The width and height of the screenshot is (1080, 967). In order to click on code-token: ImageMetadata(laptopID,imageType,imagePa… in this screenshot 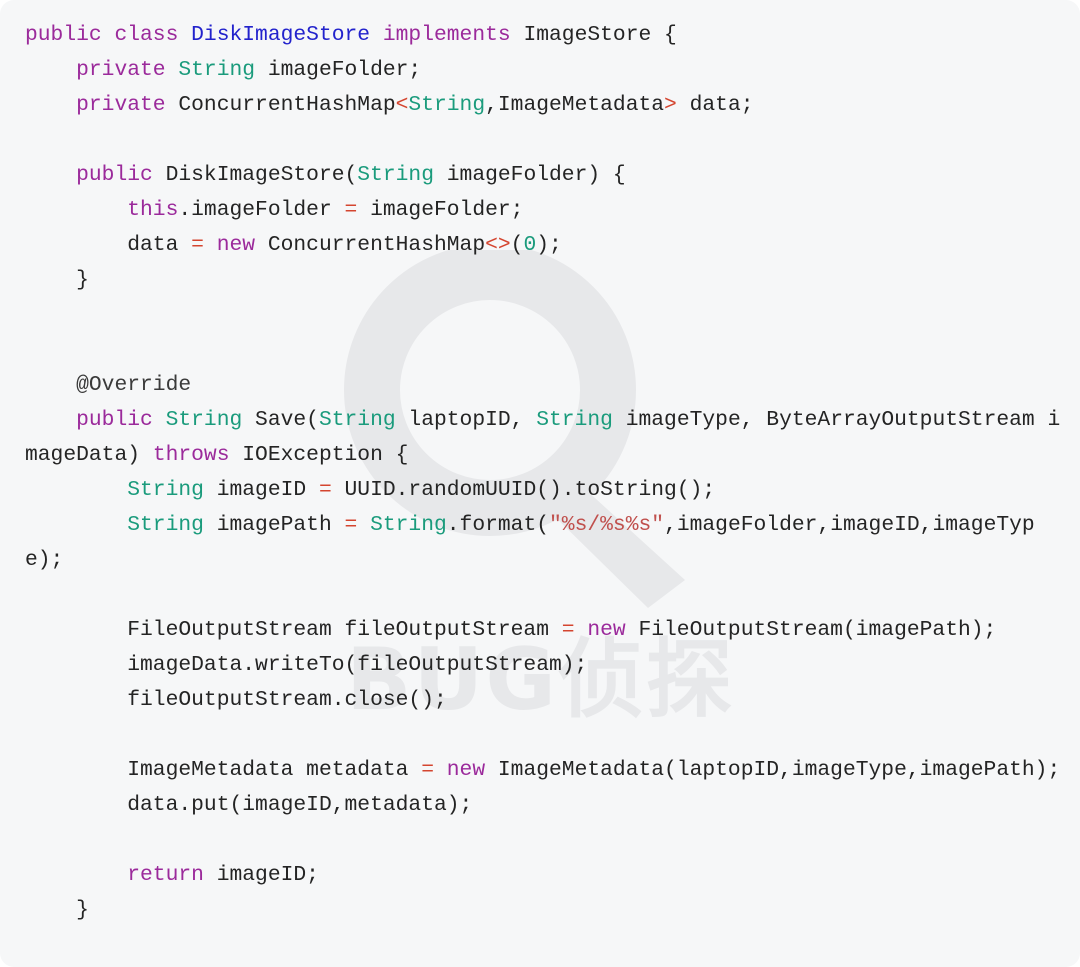, I will do `click(773, 770)`.